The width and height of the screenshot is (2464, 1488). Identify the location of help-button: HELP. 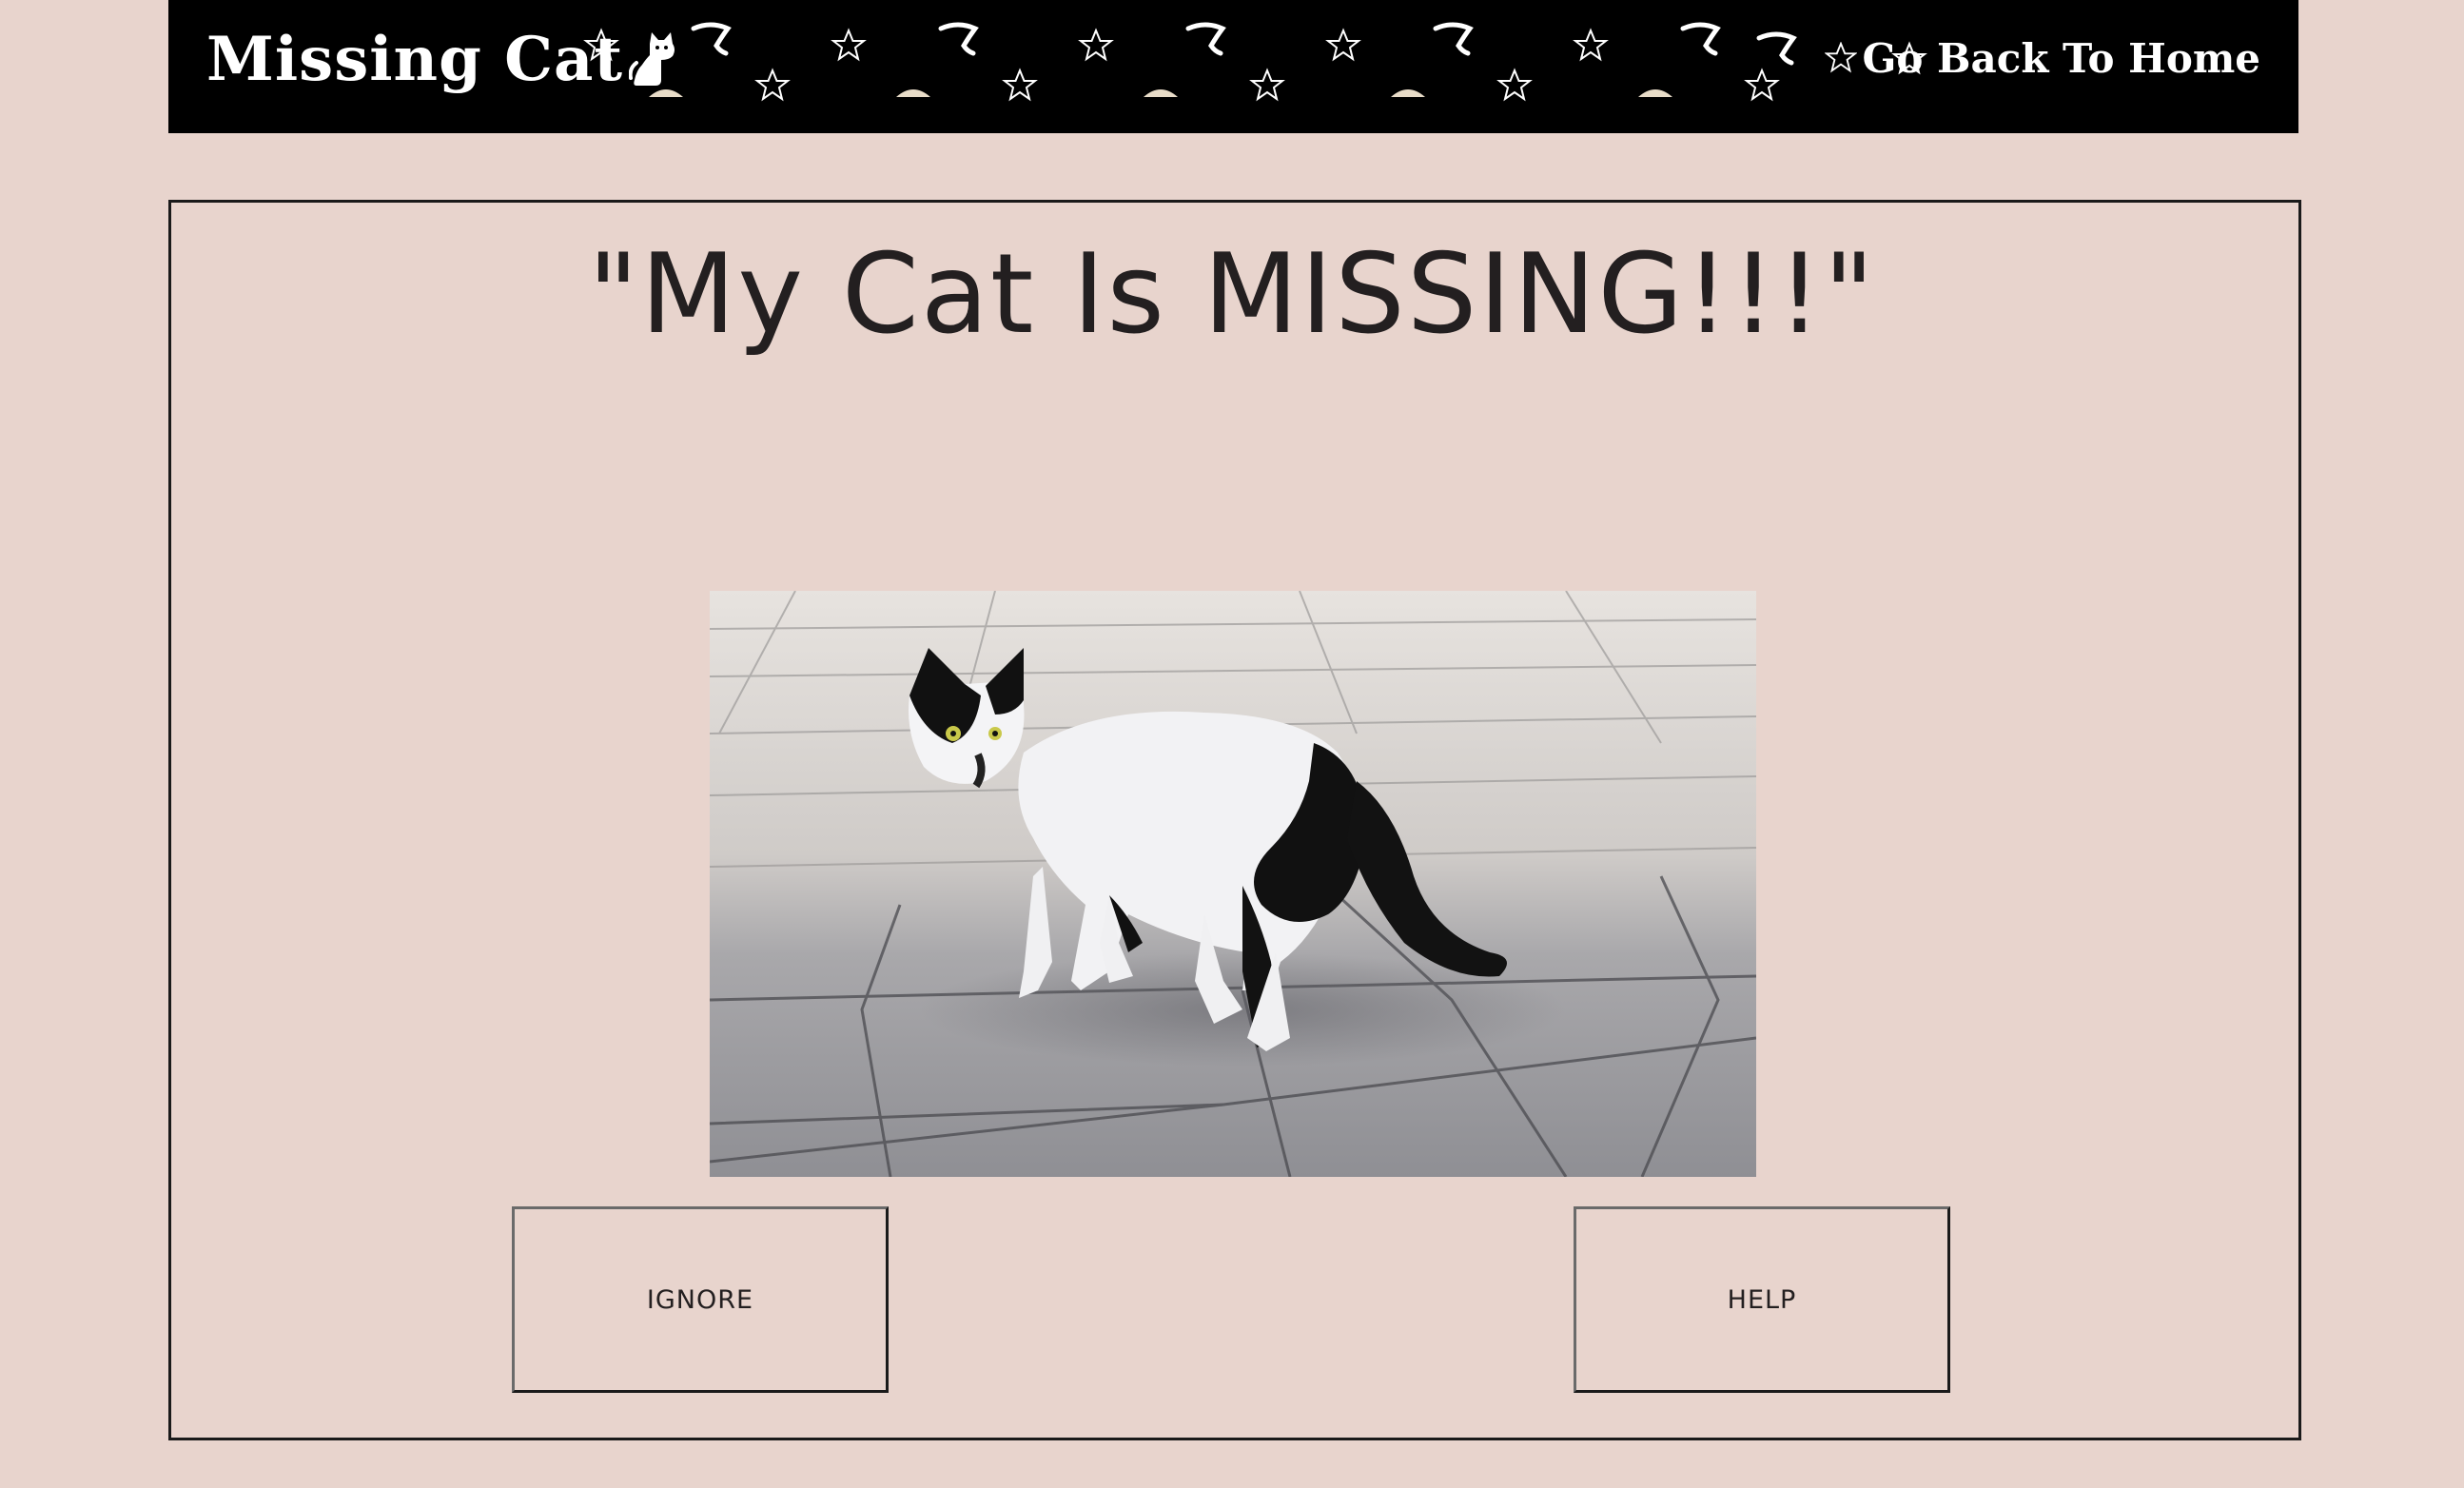
(1762, 1299).